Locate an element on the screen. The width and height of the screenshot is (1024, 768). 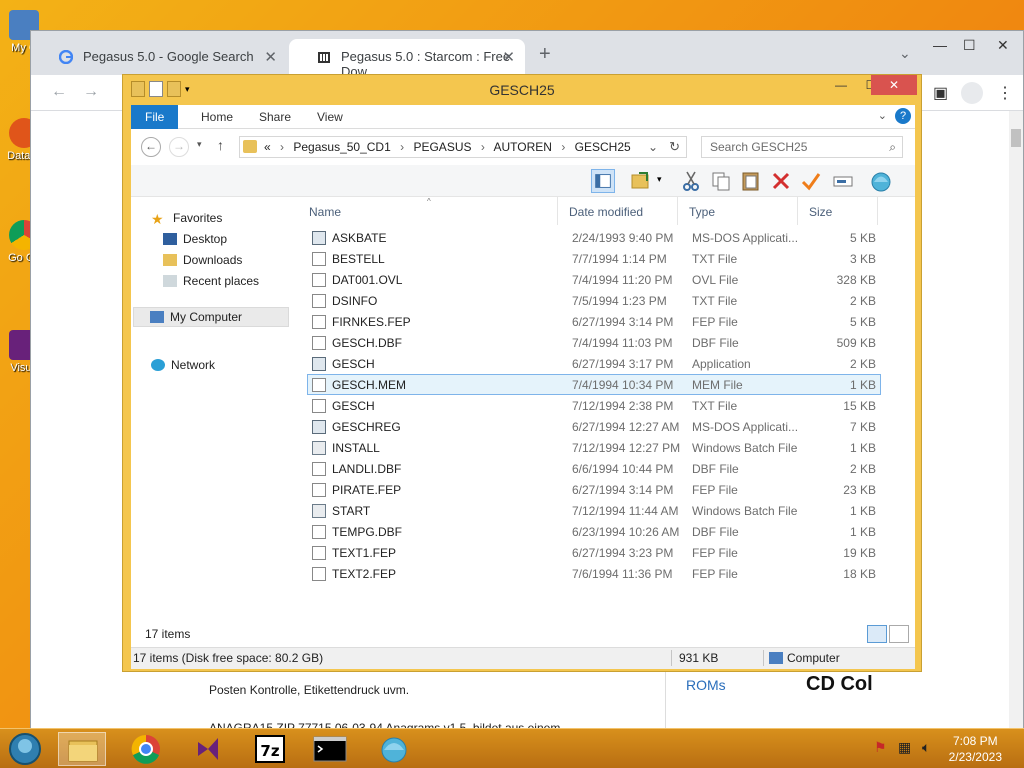
table-row: TEMPG.DBF 6/23/1994 10:26 AM DBF File 1 KB is located at coordinates (594, 531).